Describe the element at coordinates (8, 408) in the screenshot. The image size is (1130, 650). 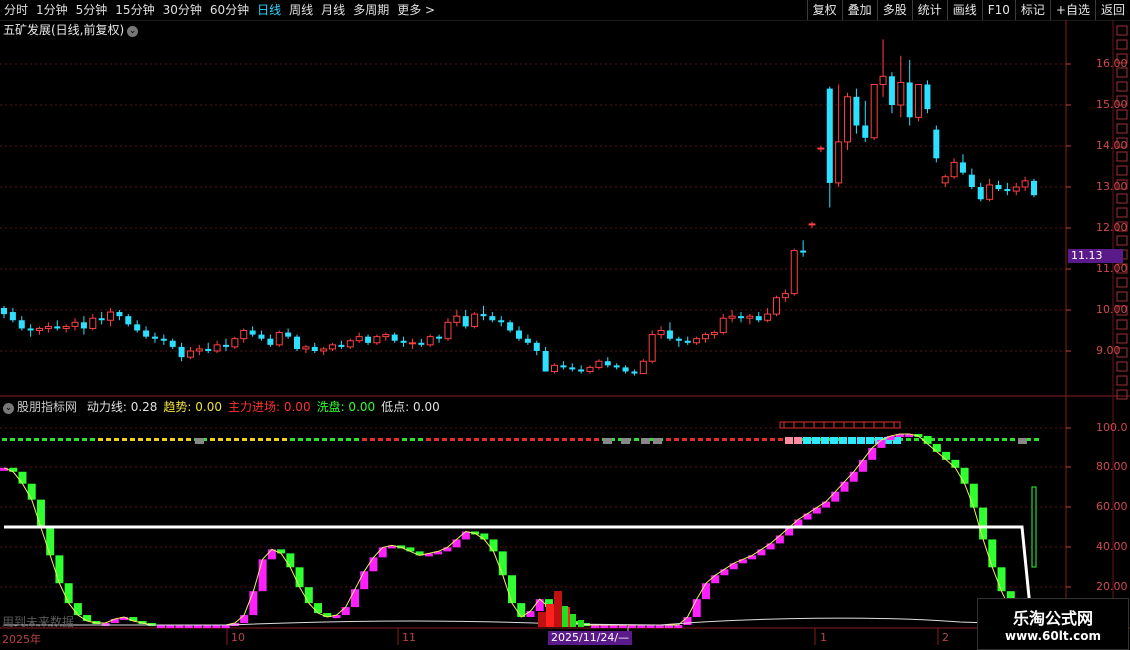
I see `chevron-down-icon: ⌄` at that location.